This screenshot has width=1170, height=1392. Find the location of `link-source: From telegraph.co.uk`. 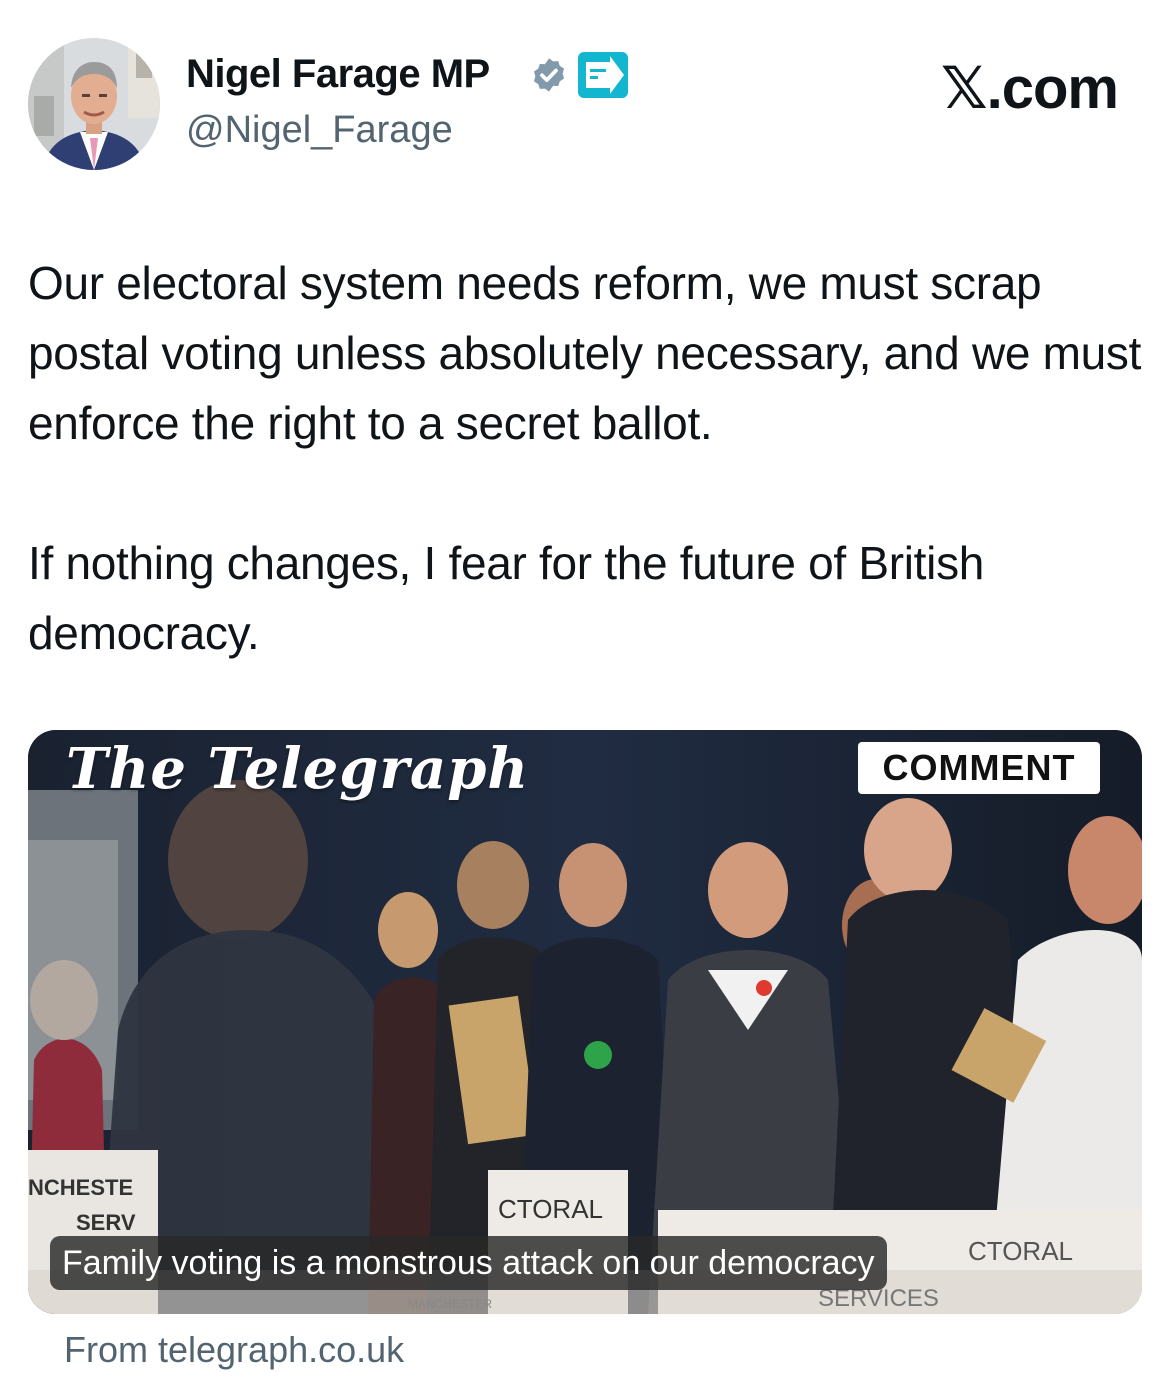

link-source: From telegraph.co.uk is located at coordinates (234, 1350).